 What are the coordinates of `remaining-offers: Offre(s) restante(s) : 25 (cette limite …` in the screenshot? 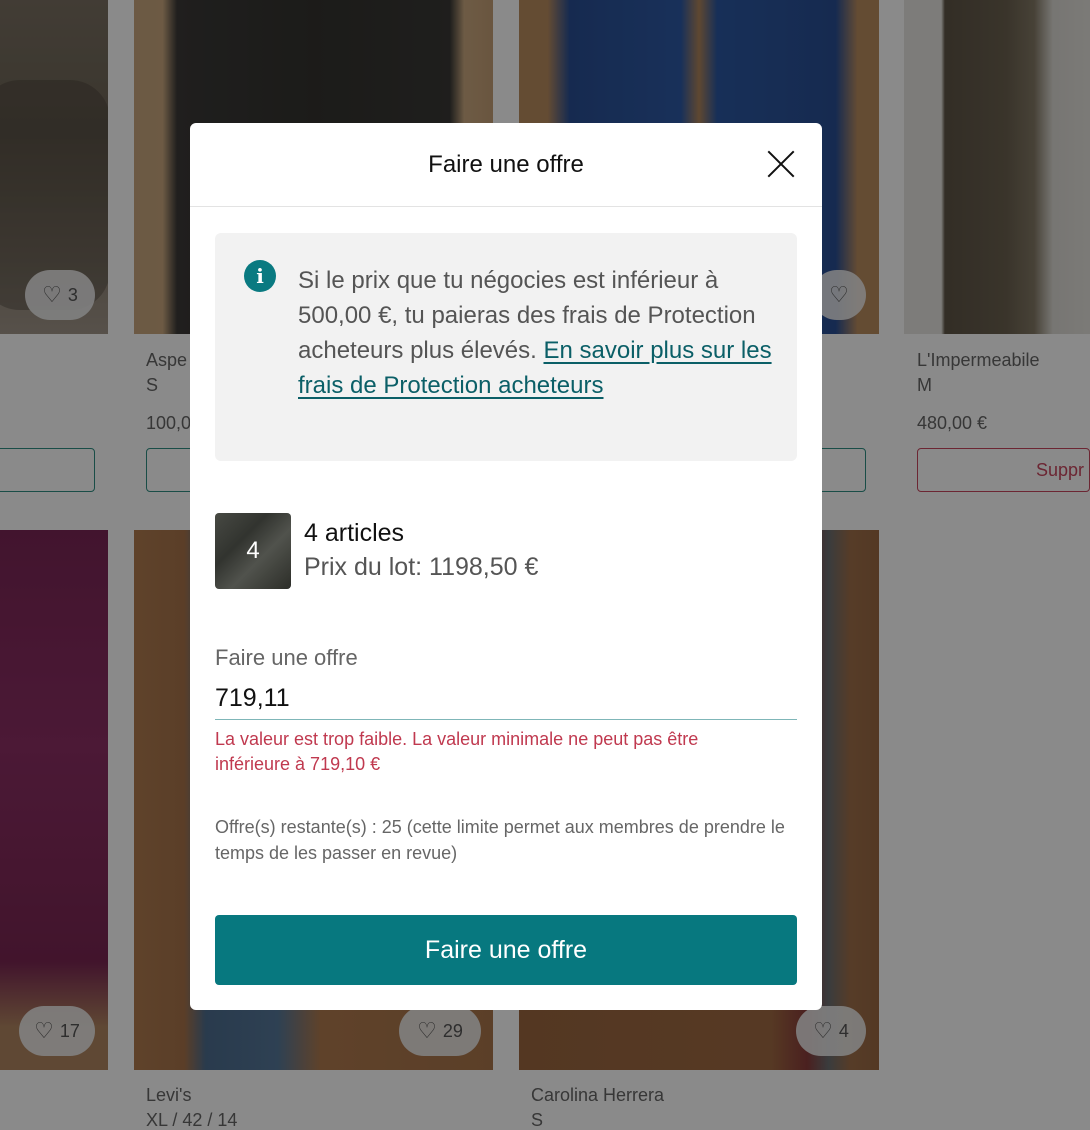 It's located at (500, 840).